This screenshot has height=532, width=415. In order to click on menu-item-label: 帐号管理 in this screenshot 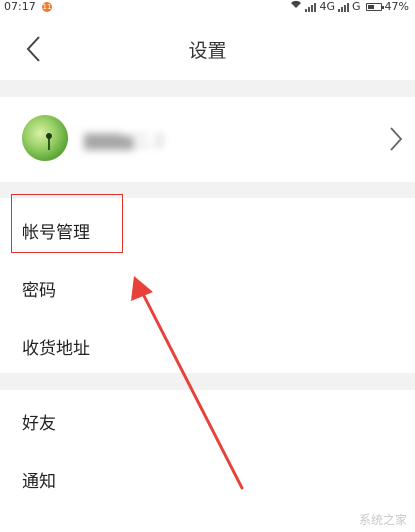, I will do `click(56, 233)`.